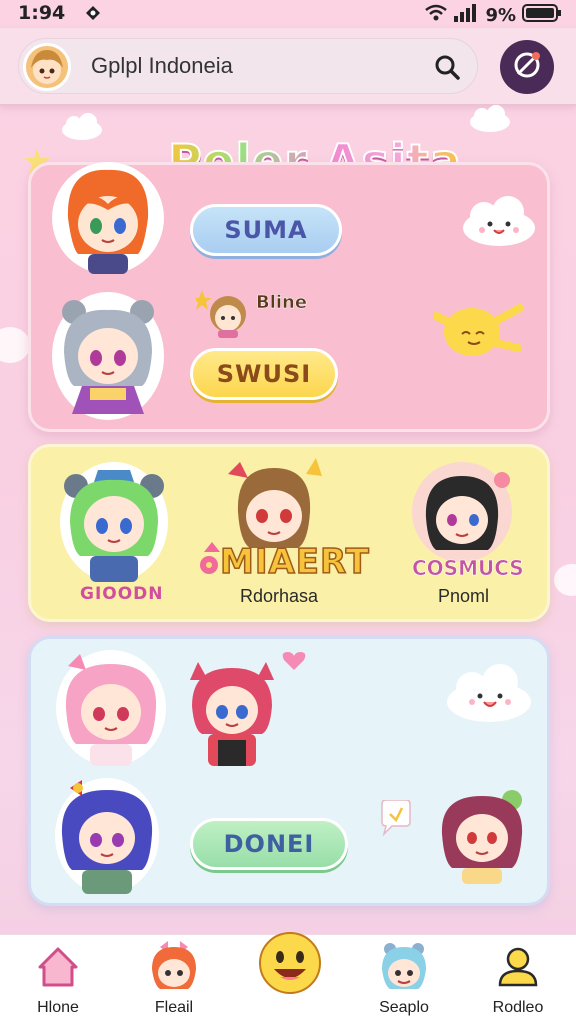 The width and height of the screenshot is (576, 1024). I want to click on featured-title: COSMUCS, so click(468, 568).